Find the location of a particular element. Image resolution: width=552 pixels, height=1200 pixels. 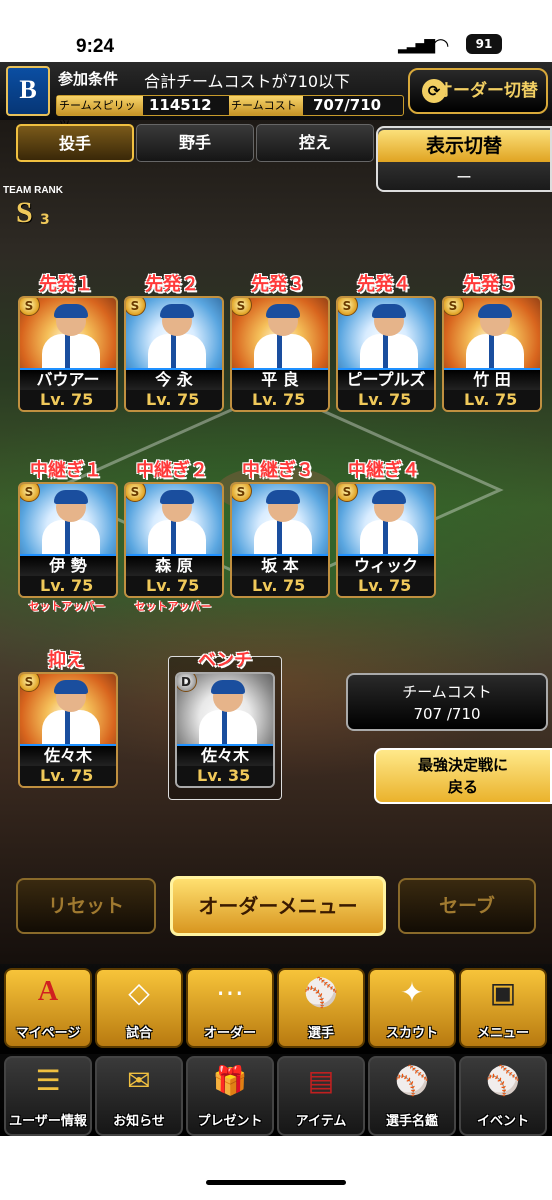

slot-label: 中継ぎ２ is located at coordinates (172, 470).